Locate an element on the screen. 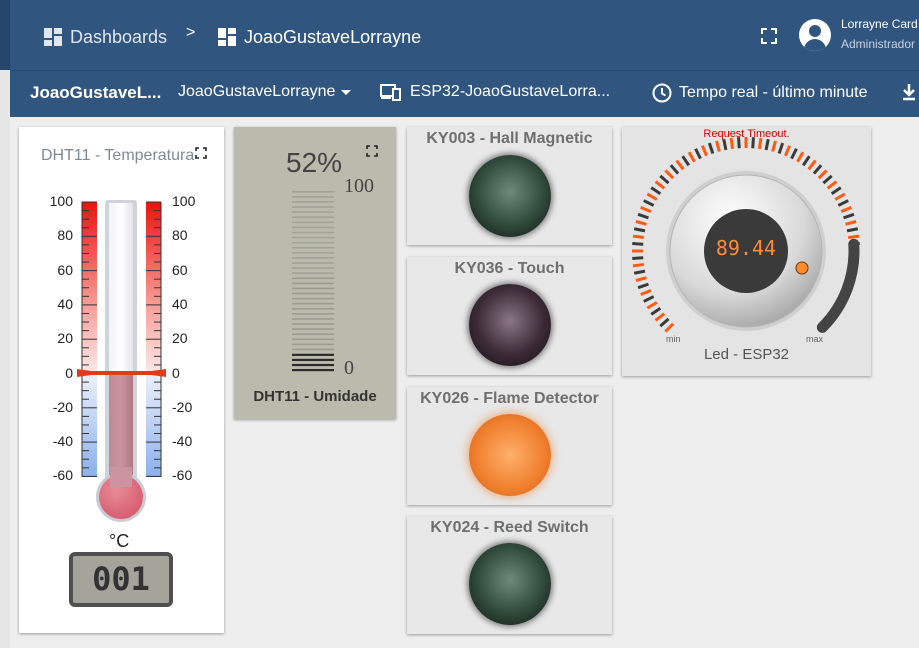 This screenshot has width=919, height=648. entity-alias-label: JoaoGustaveLorrayne is located at coordinates (257, 91).